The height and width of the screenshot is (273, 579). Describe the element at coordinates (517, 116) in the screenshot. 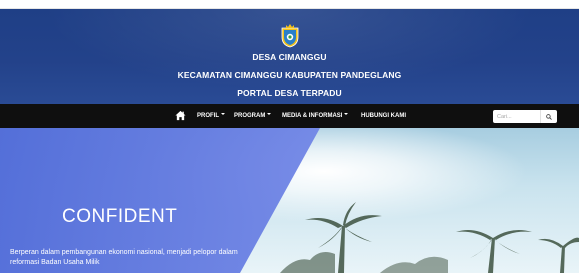

I see `search-input` at that location.